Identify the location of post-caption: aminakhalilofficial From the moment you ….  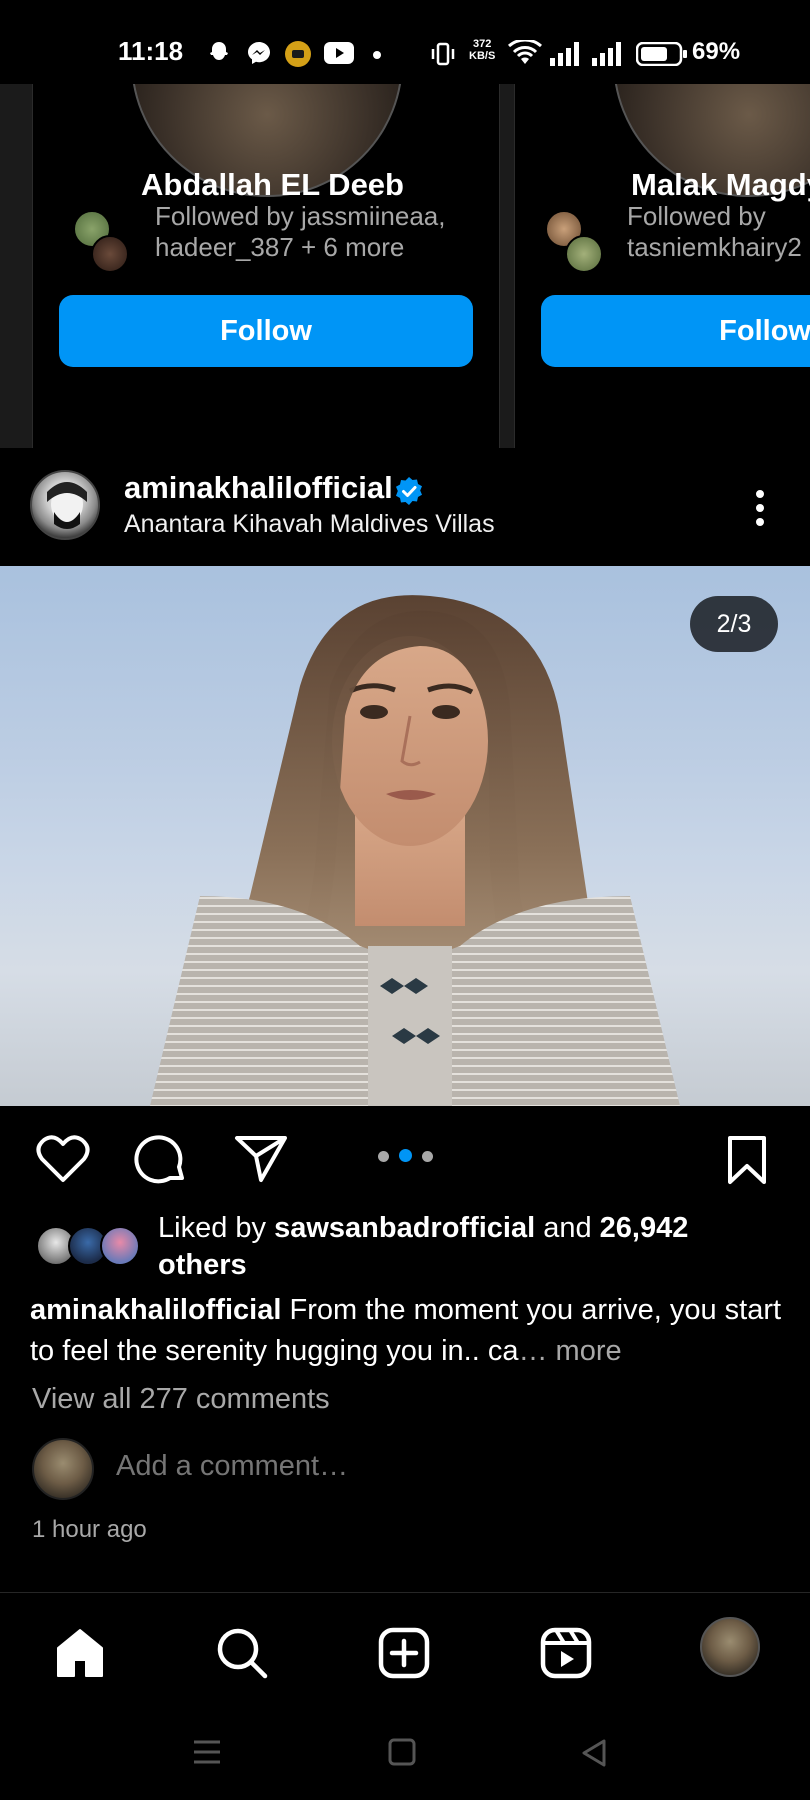
(410, 1331).